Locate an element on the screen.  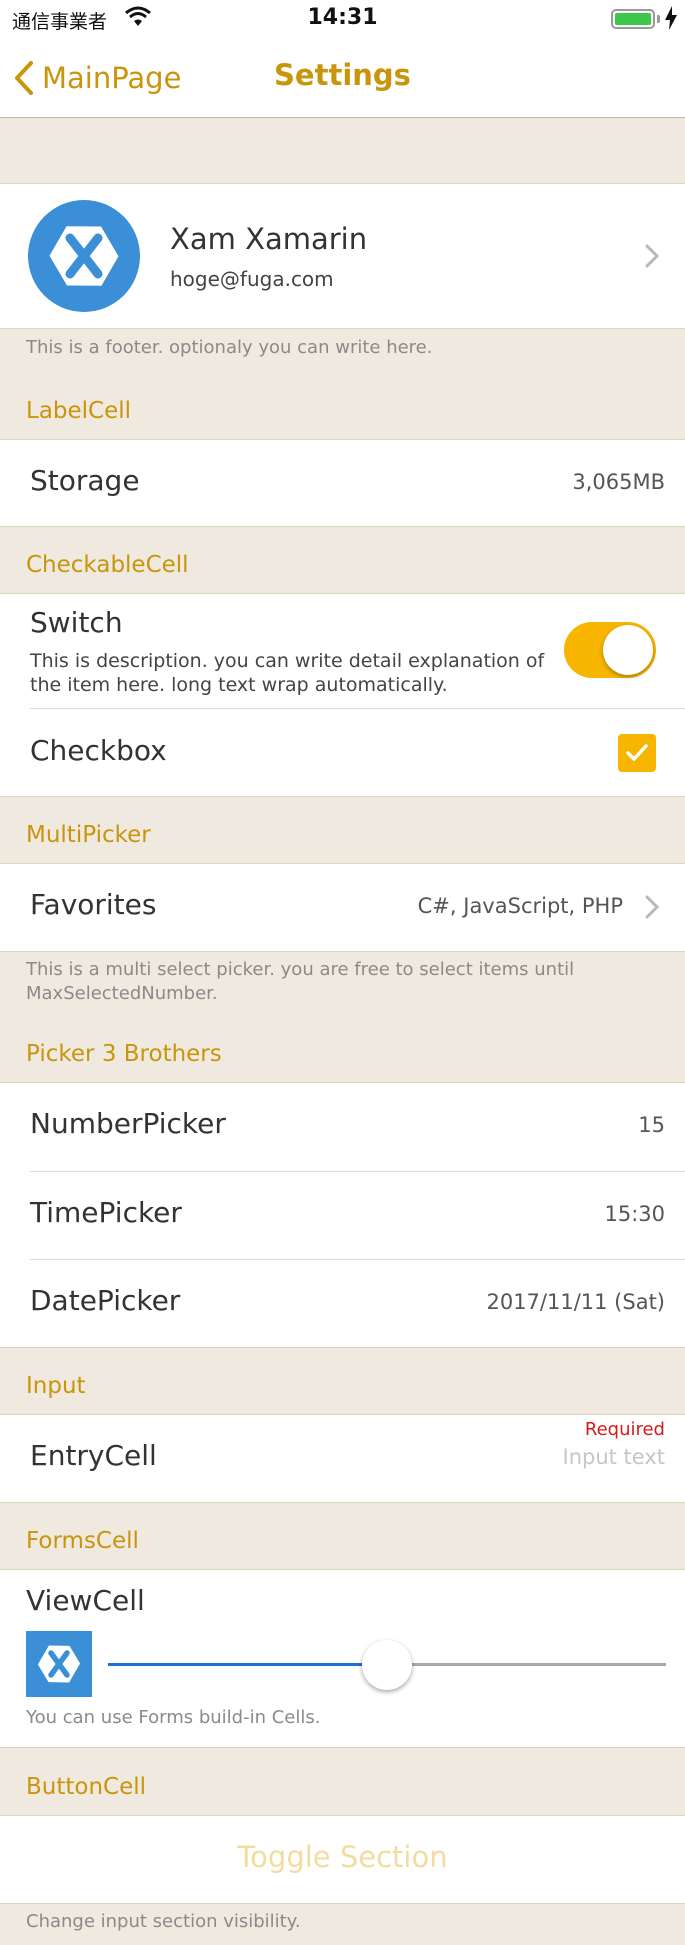
checkbox is located at coordinates (637, 753).